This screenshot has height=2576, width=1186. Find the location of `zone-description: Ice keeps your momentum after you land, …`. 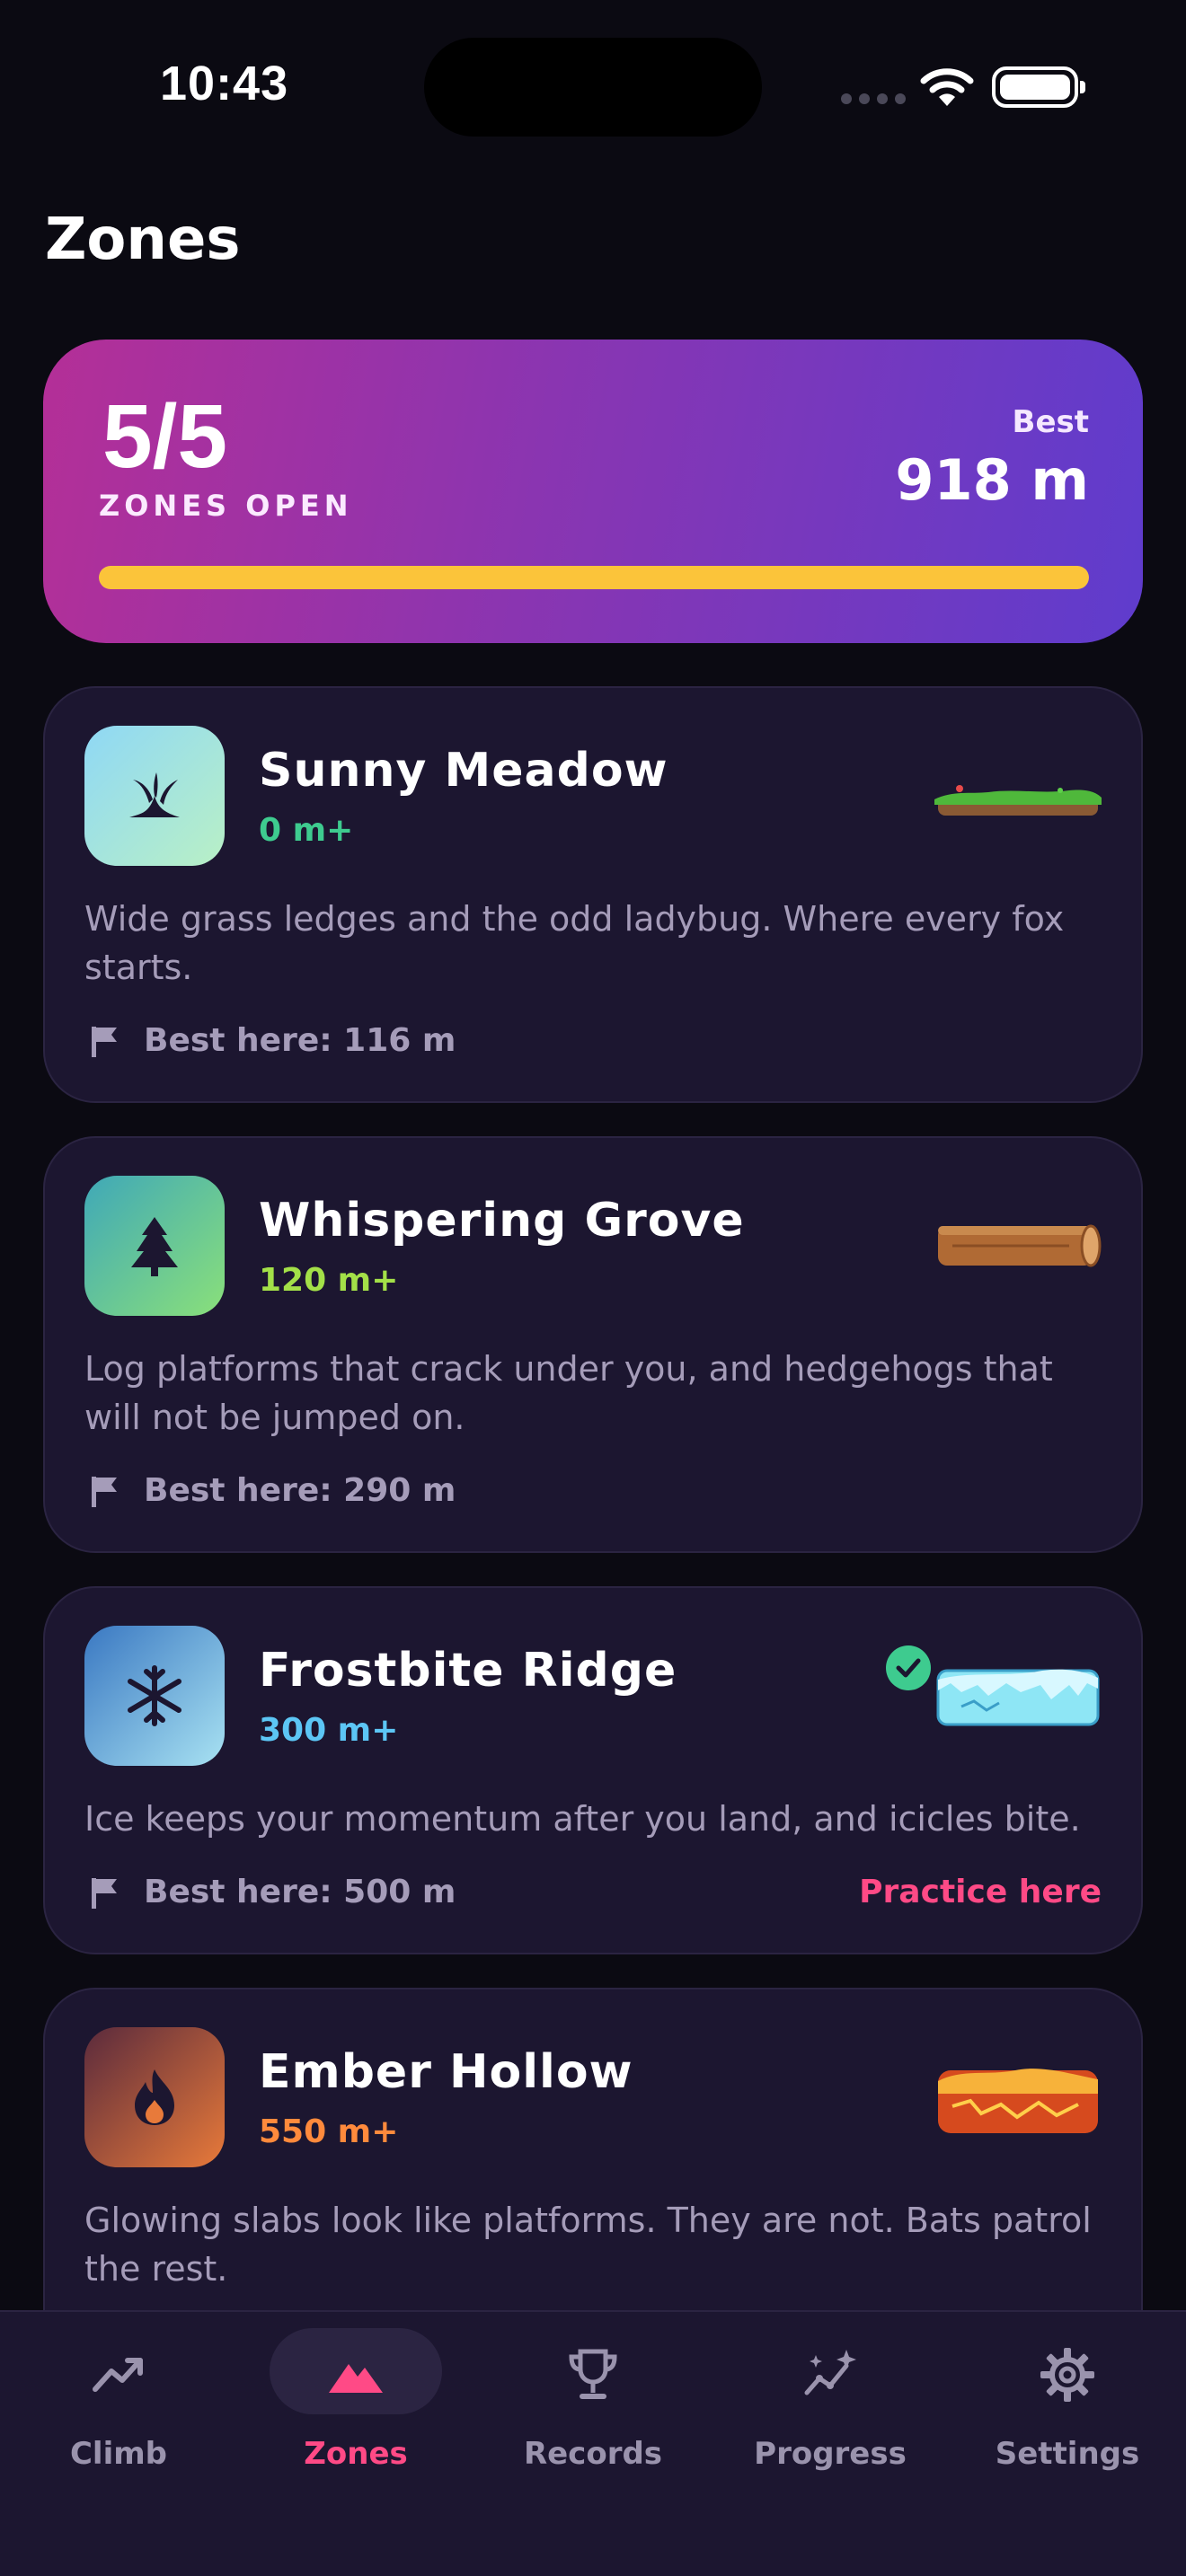

zone-description: Ice keeps your momentum after you land, … is located at coordinates (582, 1819).